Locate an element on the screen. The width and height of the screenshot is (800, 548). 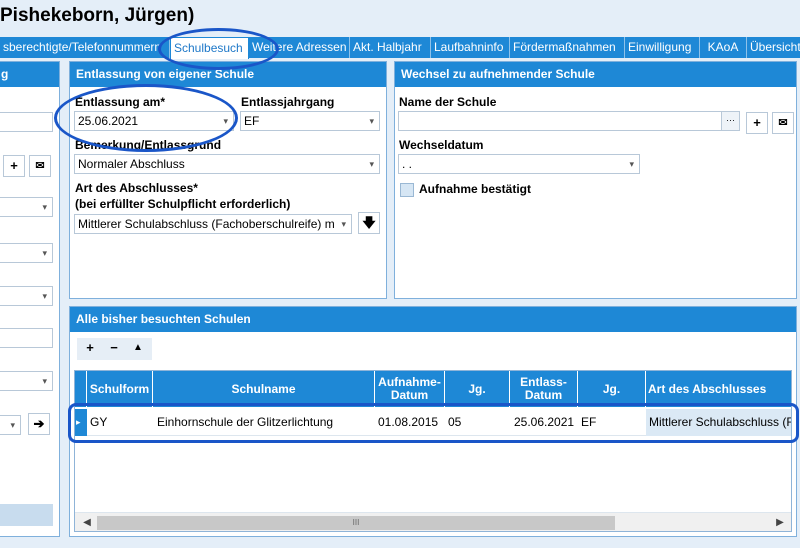
entlassgrund-select: Normaler Abschluss ▾ is located at coordinates (227, 164).